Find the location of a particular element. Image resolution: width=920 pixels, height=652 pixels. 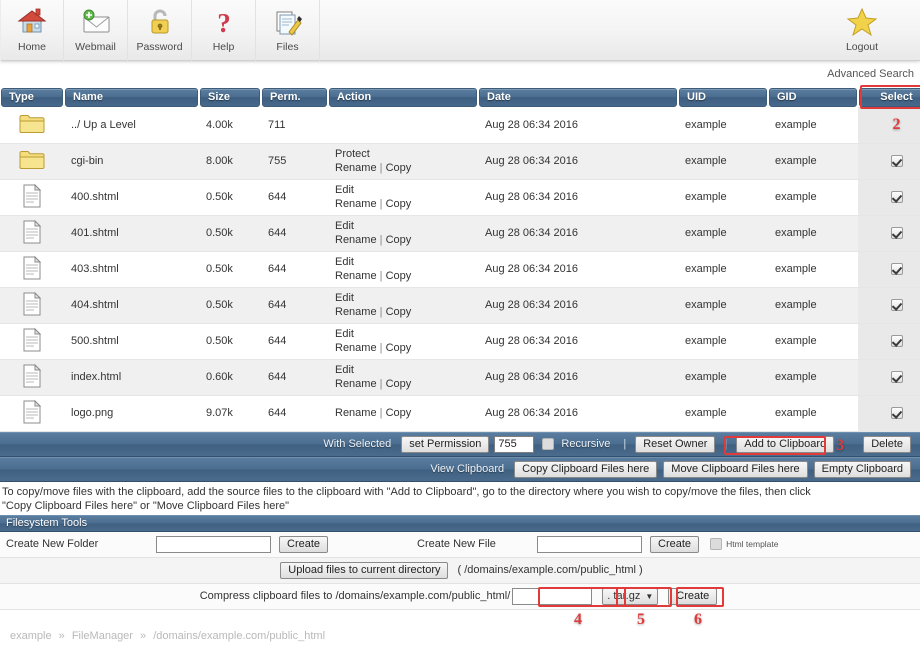

col-header-uid: UID is located at coordinates (723, 97).